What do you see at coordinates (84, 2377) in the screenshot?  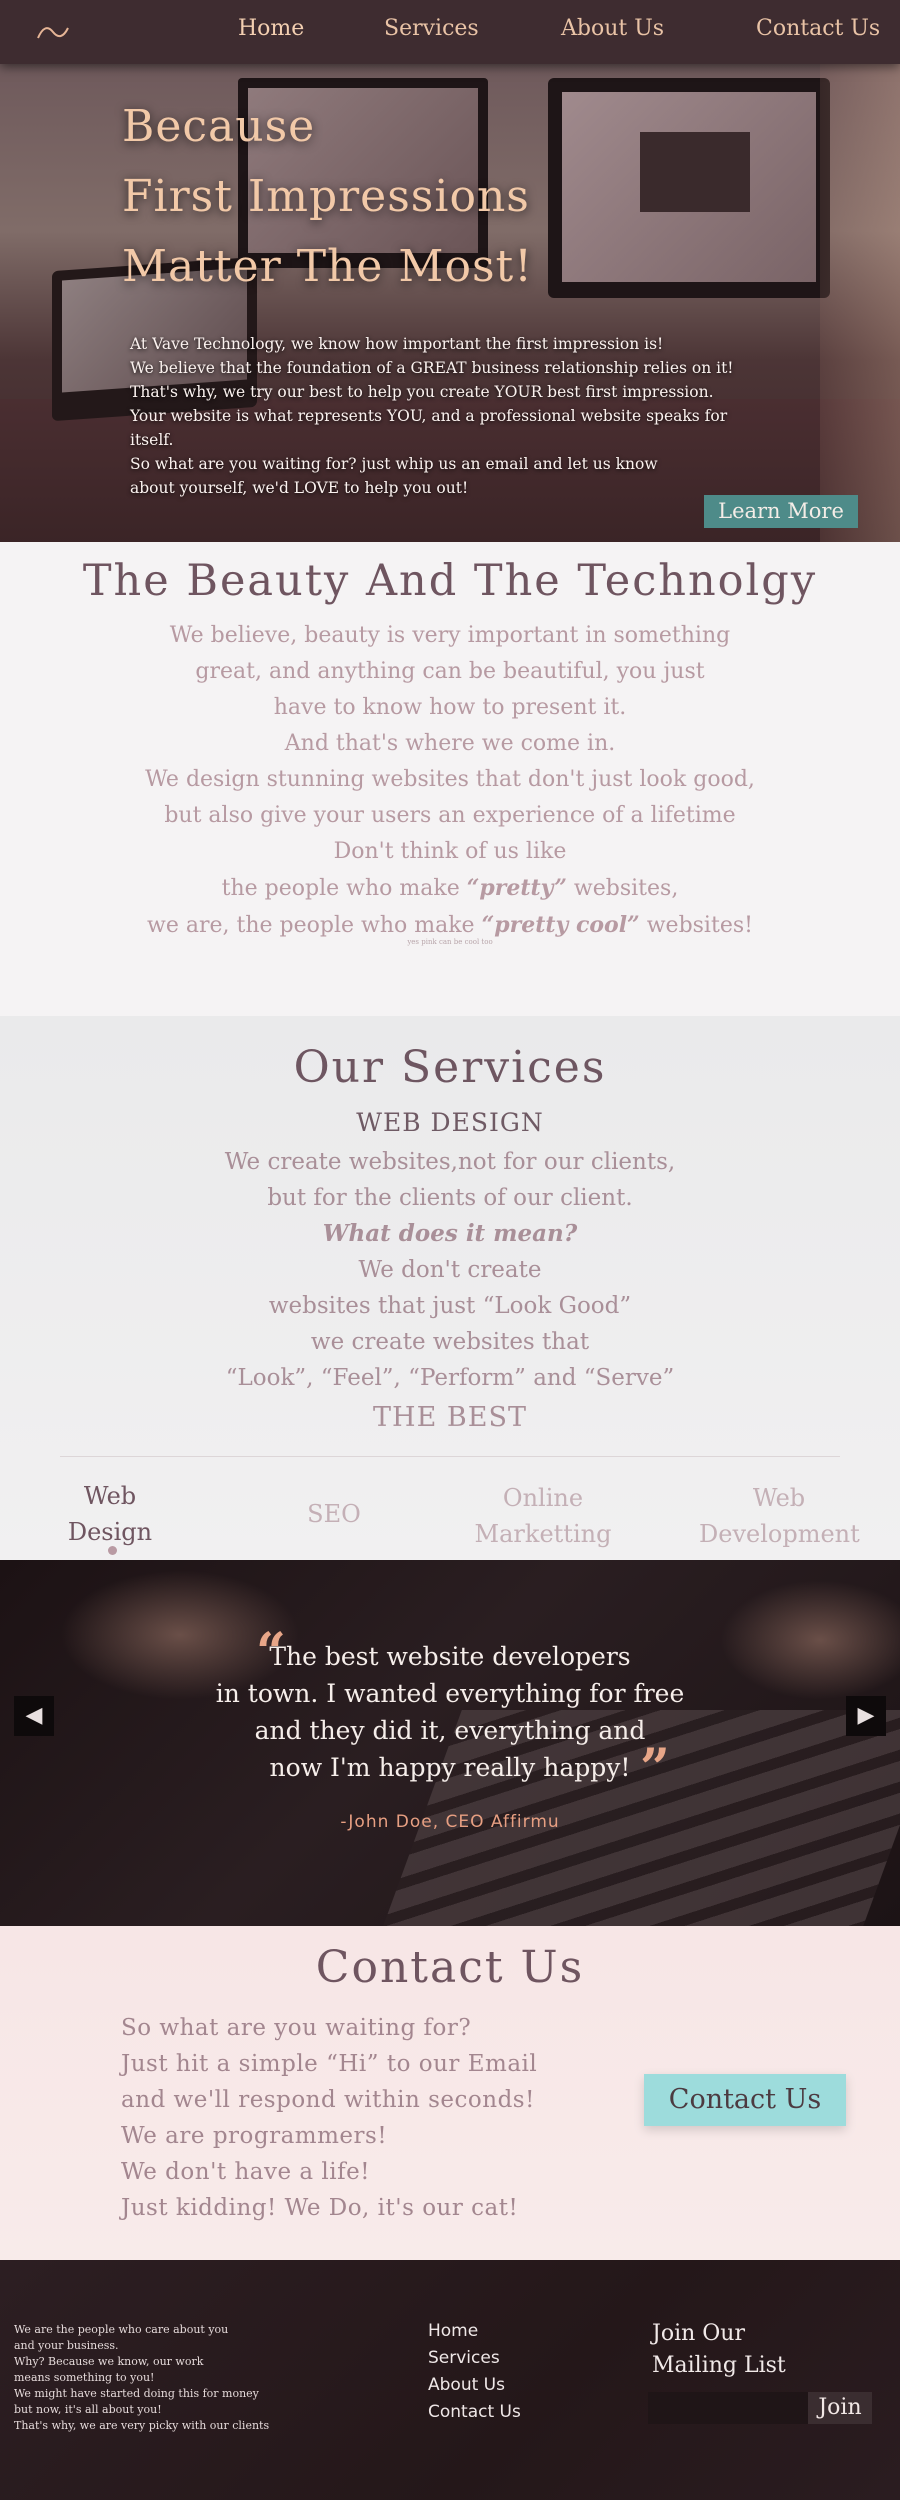 I see `footer-about-line: means something to you!` at bounding box center [84, 2377].